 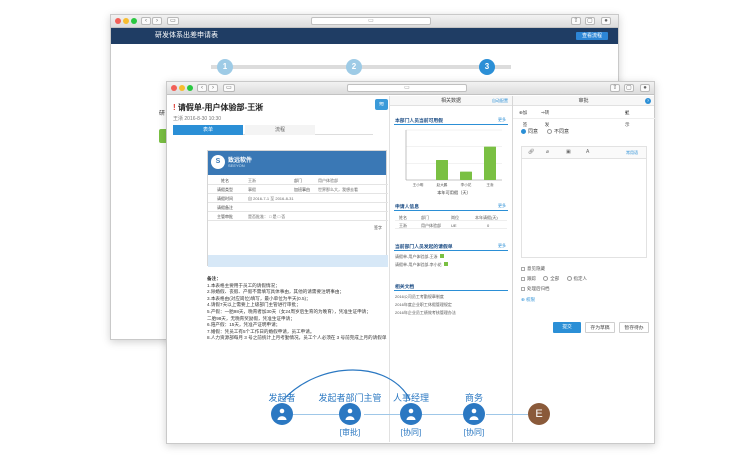 What do you see at coordinates (539, 414) in the screenshot?
I see `flow-end-node: E` at bounding box center [539, 414].